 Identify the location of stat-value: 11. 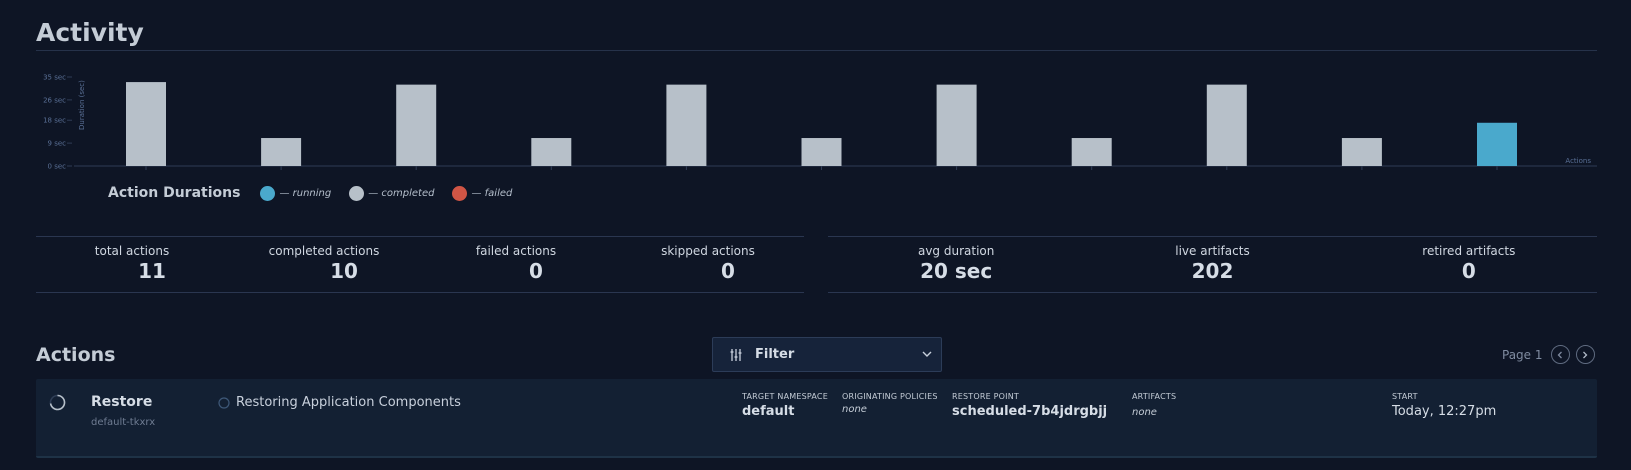
(152, 271).